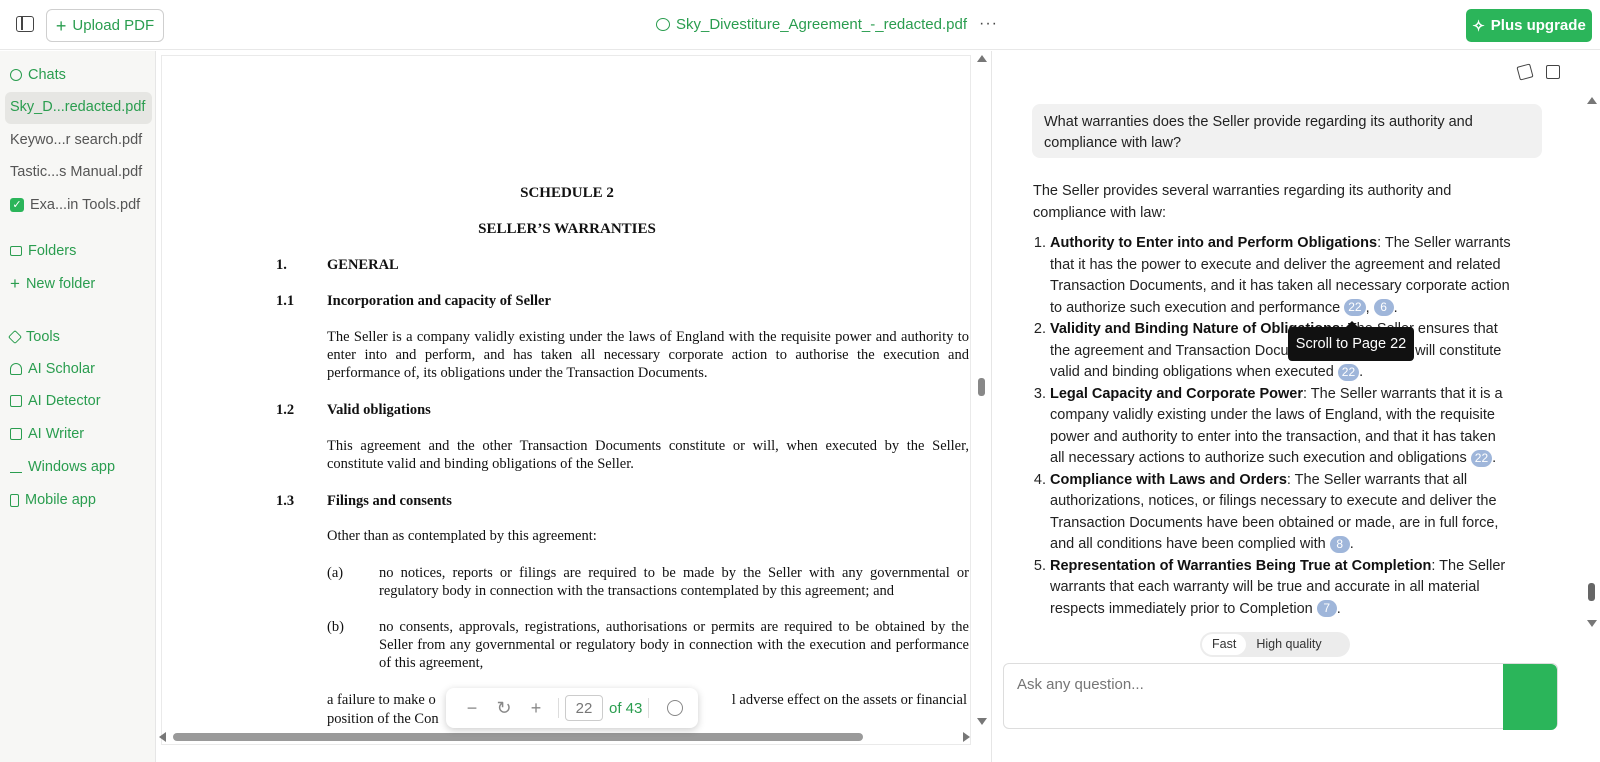 The image size is (1600, 762). I want to click on sidebar-file-item: Keywo...r search.pdf, so click(76, 140).